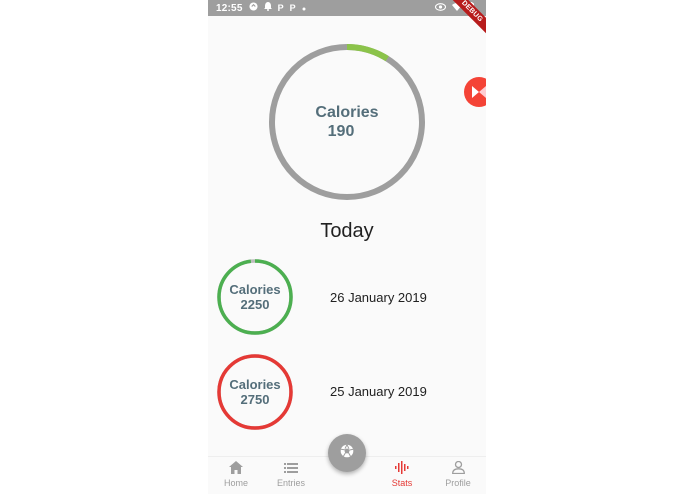 This screenshot has height=494, width=695. I want to click on entry-ring: Calories 2250, so click(255, 297).